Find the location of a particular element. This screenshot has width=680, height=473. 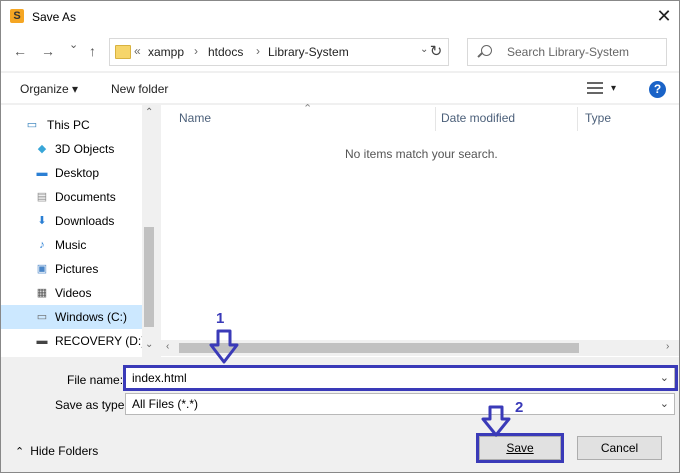

tree-item: ♪ Music is located at coordinates (72, 245).